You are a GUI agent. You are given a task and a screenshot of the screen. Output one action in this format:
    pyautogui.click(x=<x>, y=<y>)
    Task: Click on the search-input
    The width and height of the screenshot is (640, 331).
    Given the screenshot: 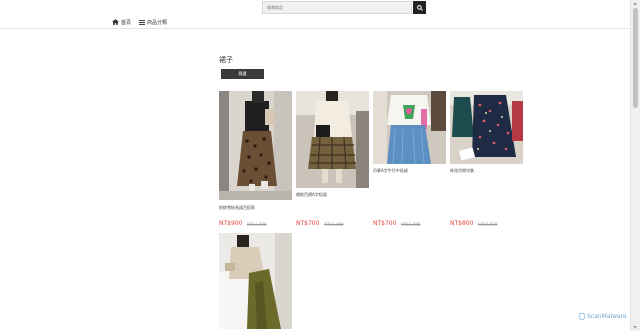 What is the action you would take?
    pyautogui.click(x=337, y=7)
    